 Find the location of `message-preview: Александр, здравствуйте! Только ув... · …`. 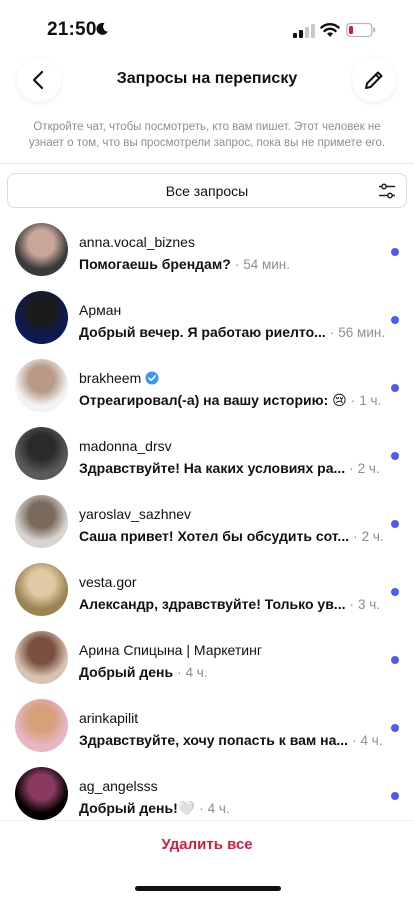

message-preview: Александр, здравствуйте! Только ув... · … is located at coordinates (229, 604).